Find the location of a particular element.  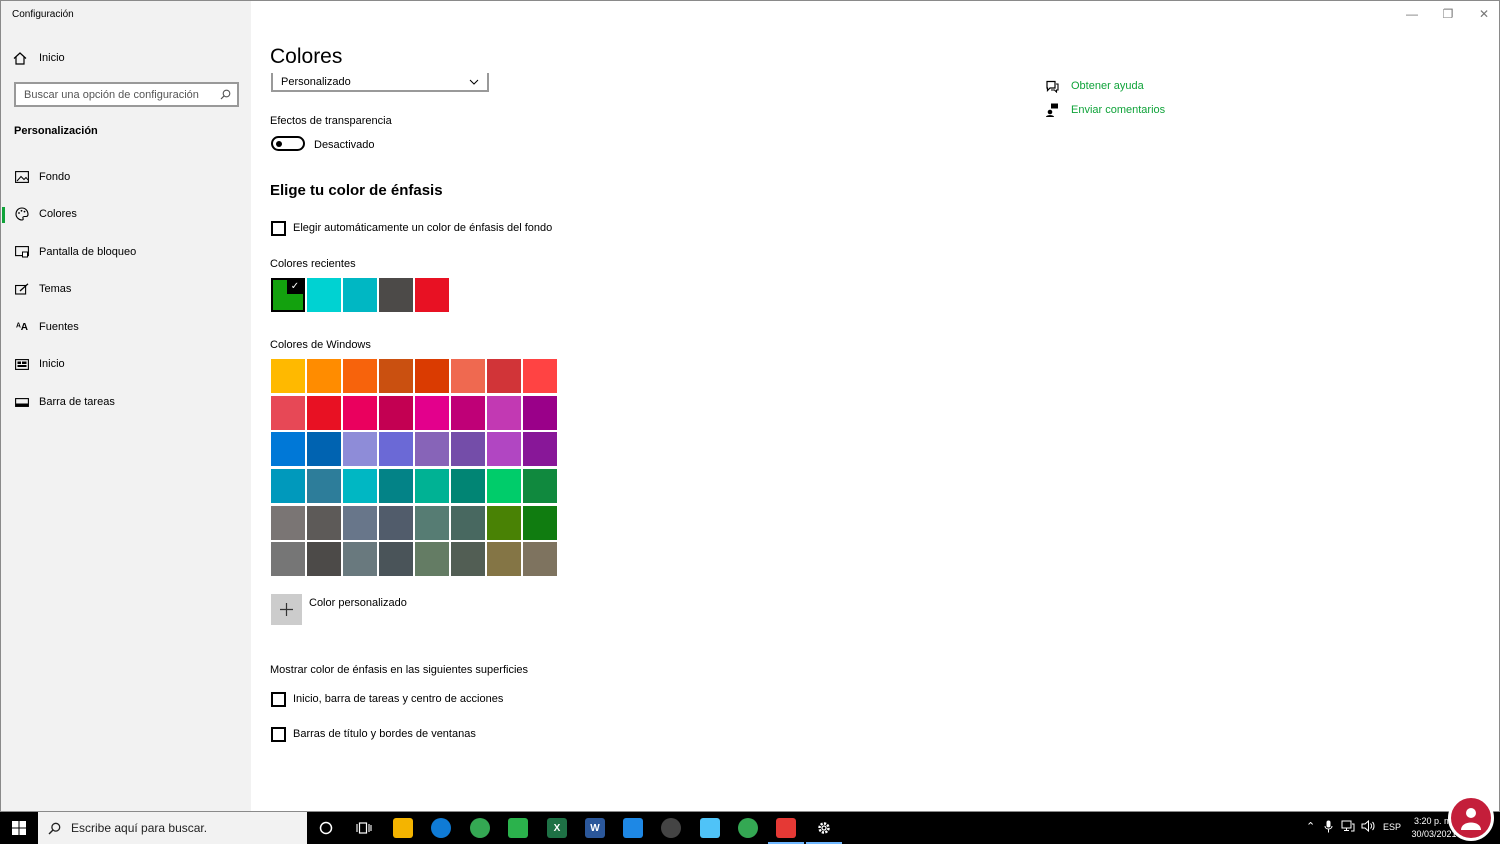

media-player-icon is located at coordinates (671, 828).